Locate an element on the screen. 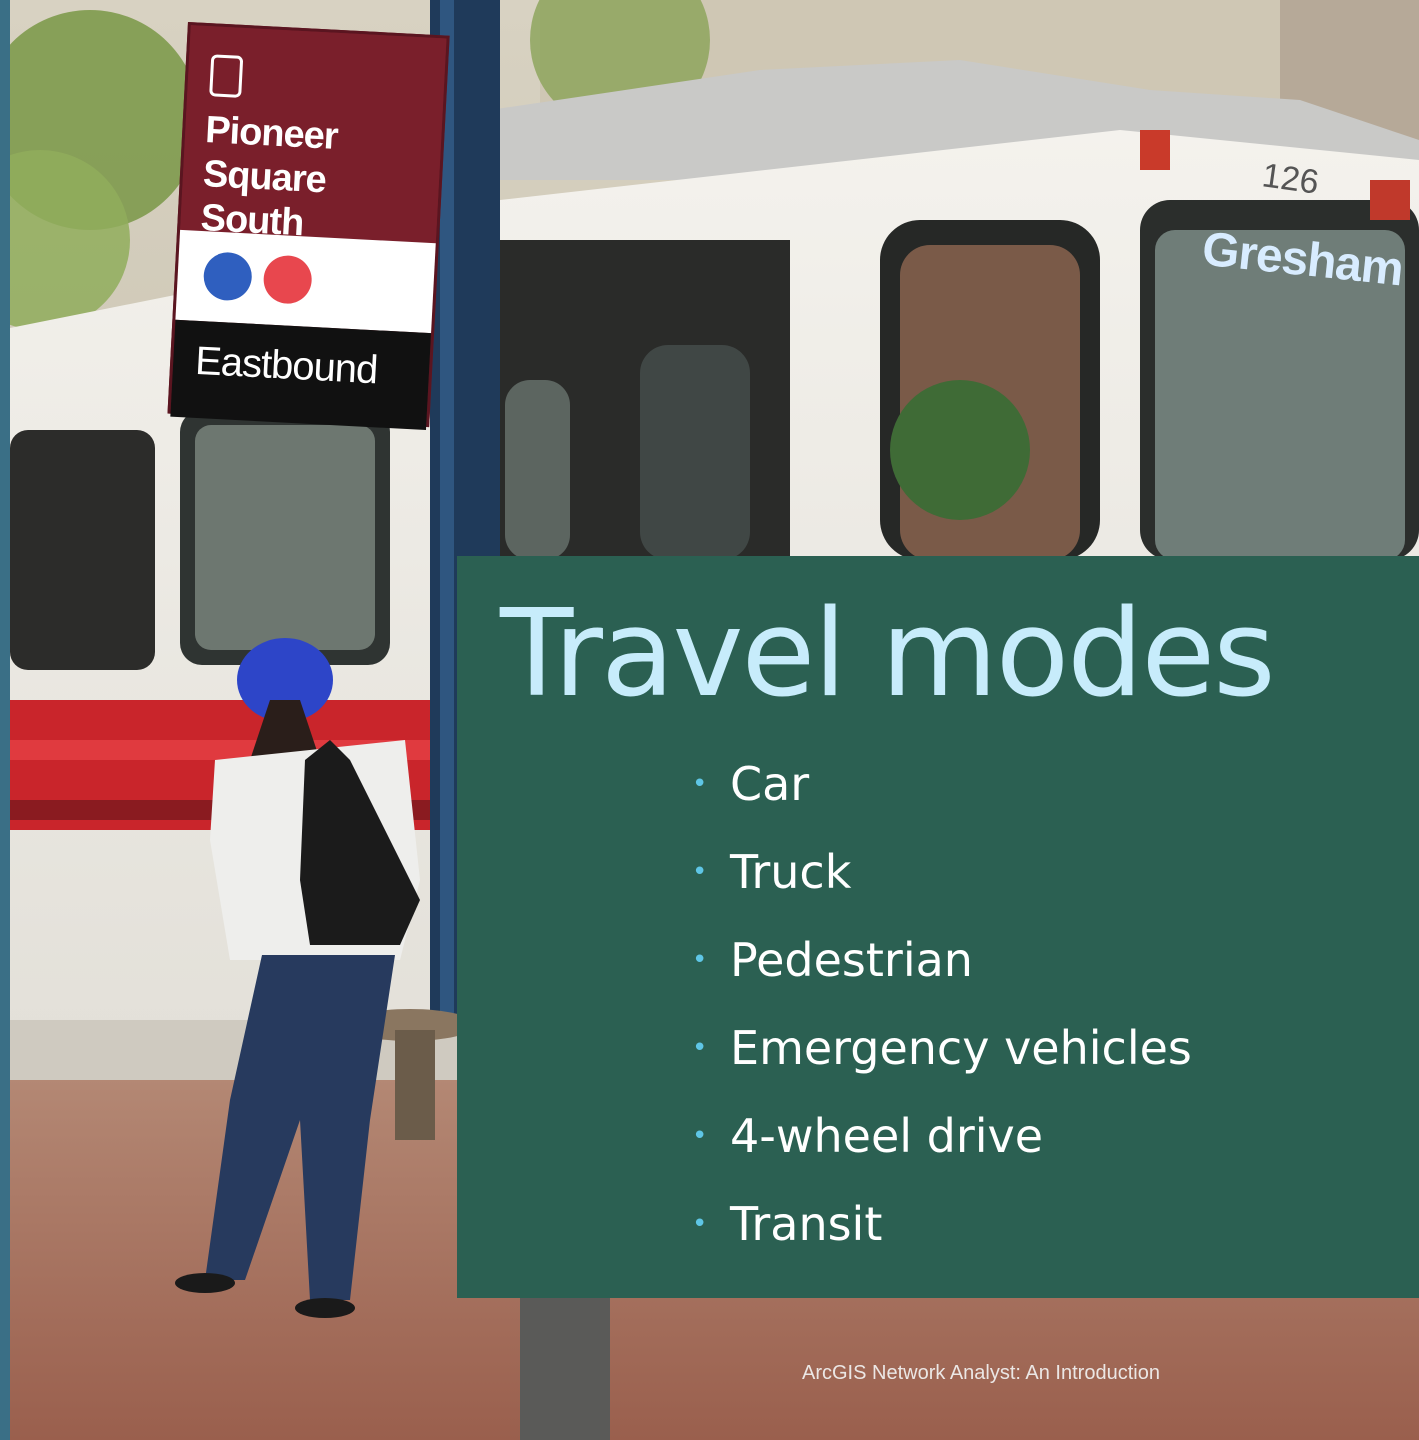  sign-top-panel: Pioneer Square South is located at coordinates (313, 134).